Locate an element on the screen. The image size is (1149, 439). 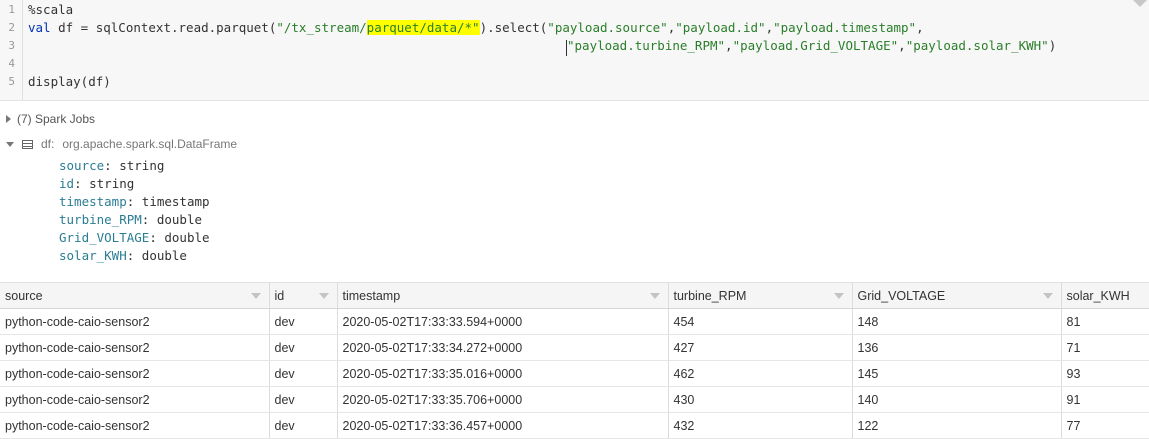
schema-field: source: string is located at coordinates (112, 165).